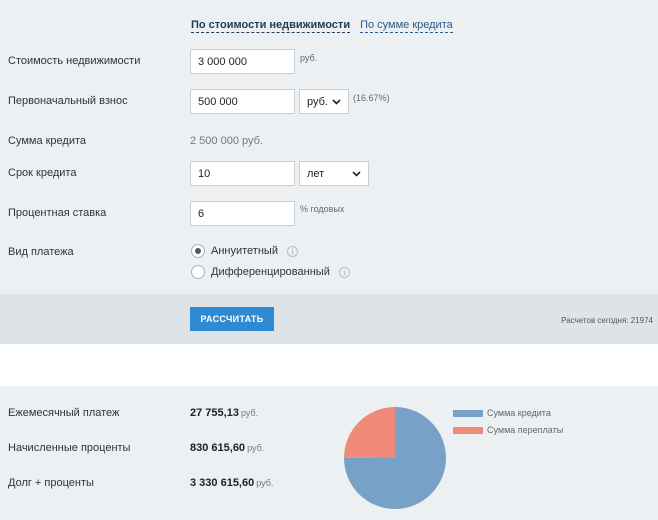 The height and width of the screenshot is (520, 658). What do you see at coordinates (607, 320) in the screenshot?
I see `calculations-counter: Расчетов сегодня: 21974` at bounding box center [607, 320].